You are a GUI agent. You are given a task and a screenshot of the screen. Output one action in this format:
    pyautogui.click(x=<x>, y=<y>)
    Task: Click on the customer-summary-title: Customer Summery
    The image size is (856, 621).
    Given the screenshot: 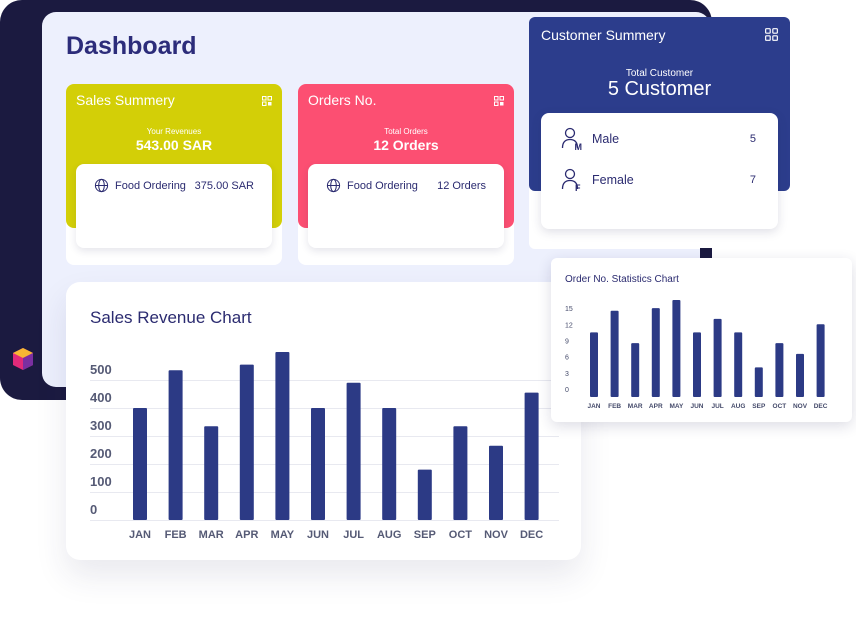 What is the action you would take?
    pyautogui.click(x=603, y=35)
    